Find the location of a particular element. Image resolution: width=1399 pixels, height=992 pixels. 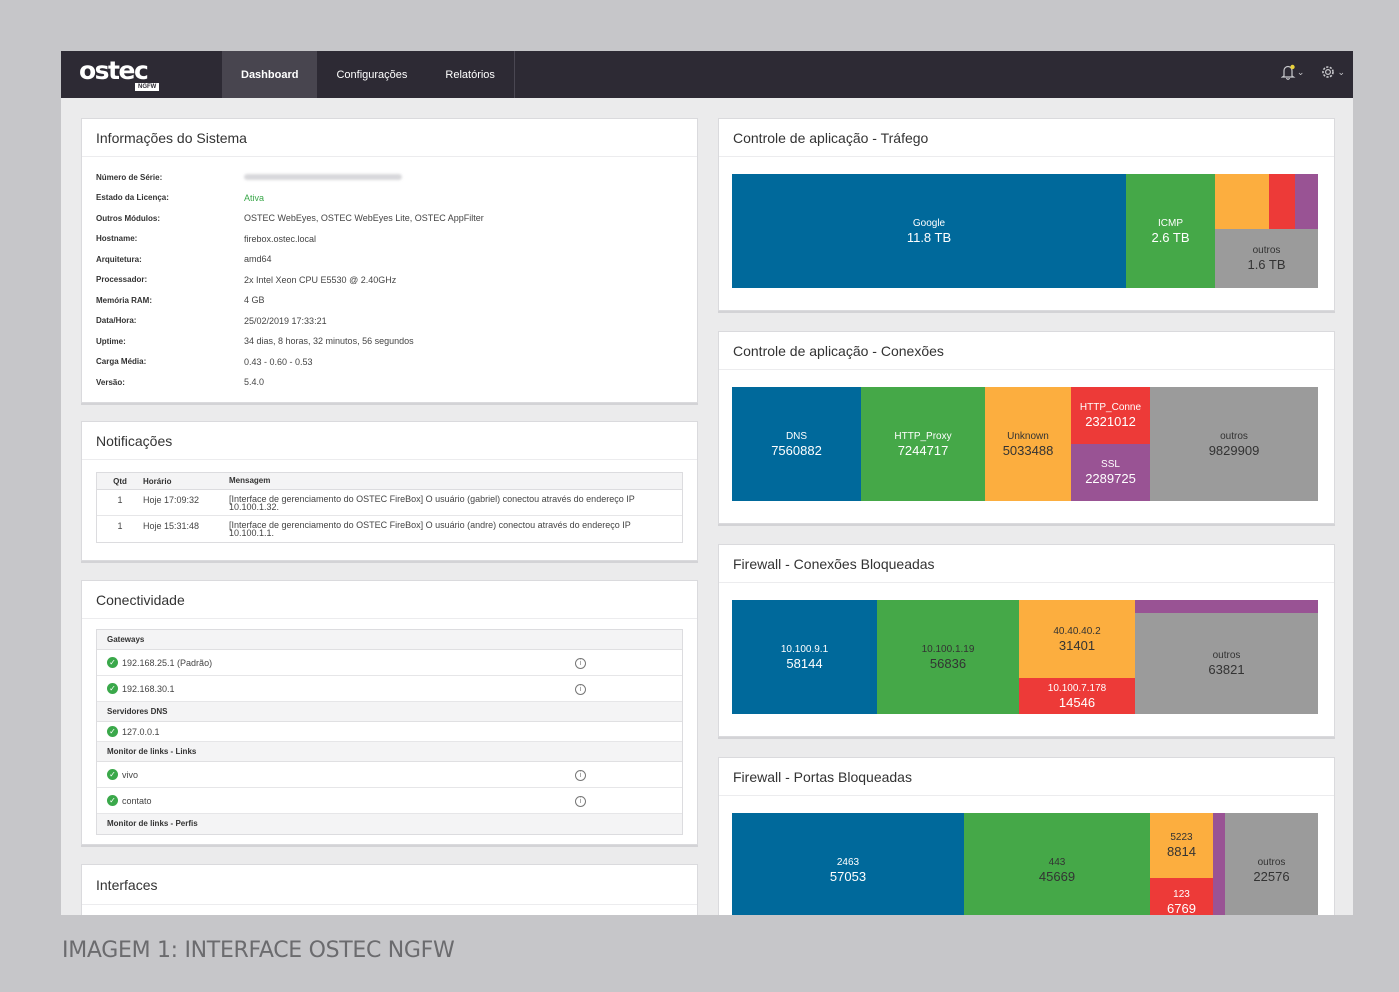

cell-value: 57053 is located at coordinates (848, 876).